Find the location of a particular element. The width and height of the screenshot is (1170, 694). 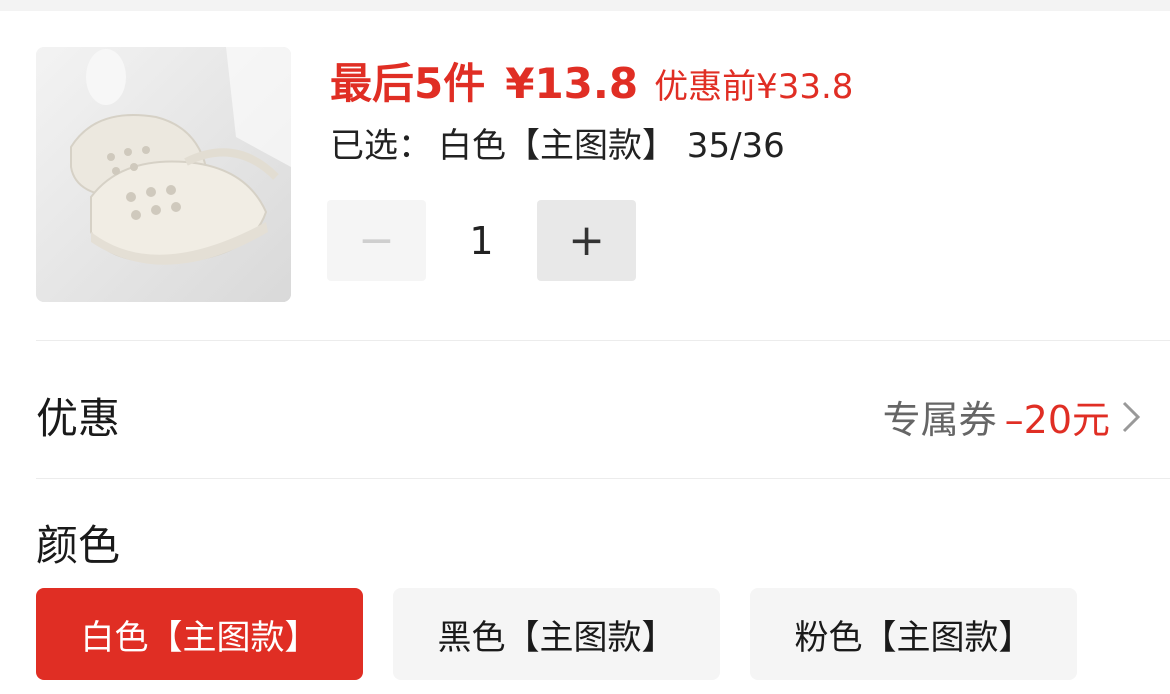

quantity-value: 1 is located at coordinates (481, 240).